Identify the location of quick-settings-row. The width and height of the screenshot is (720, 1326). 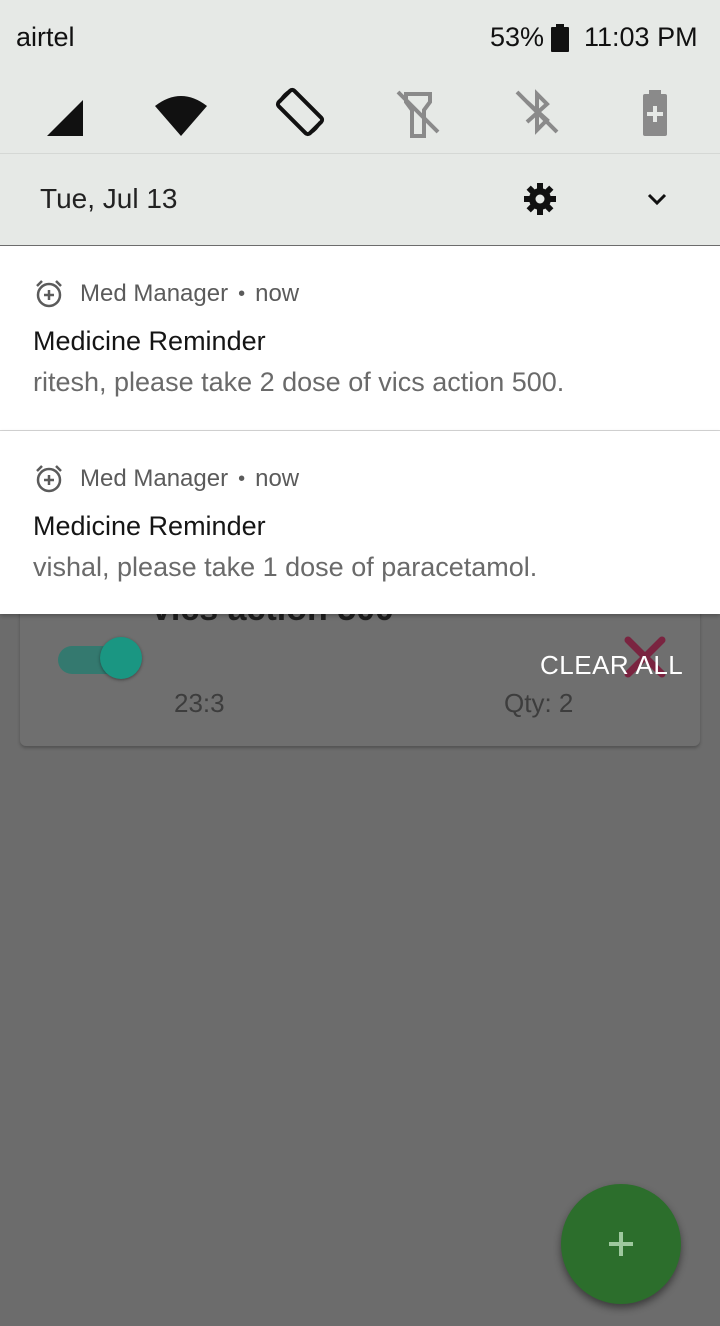
(360, 112).